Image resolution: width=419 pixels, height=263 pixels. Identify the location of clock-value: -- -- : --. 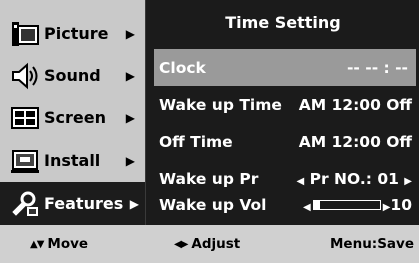
(377, 67).